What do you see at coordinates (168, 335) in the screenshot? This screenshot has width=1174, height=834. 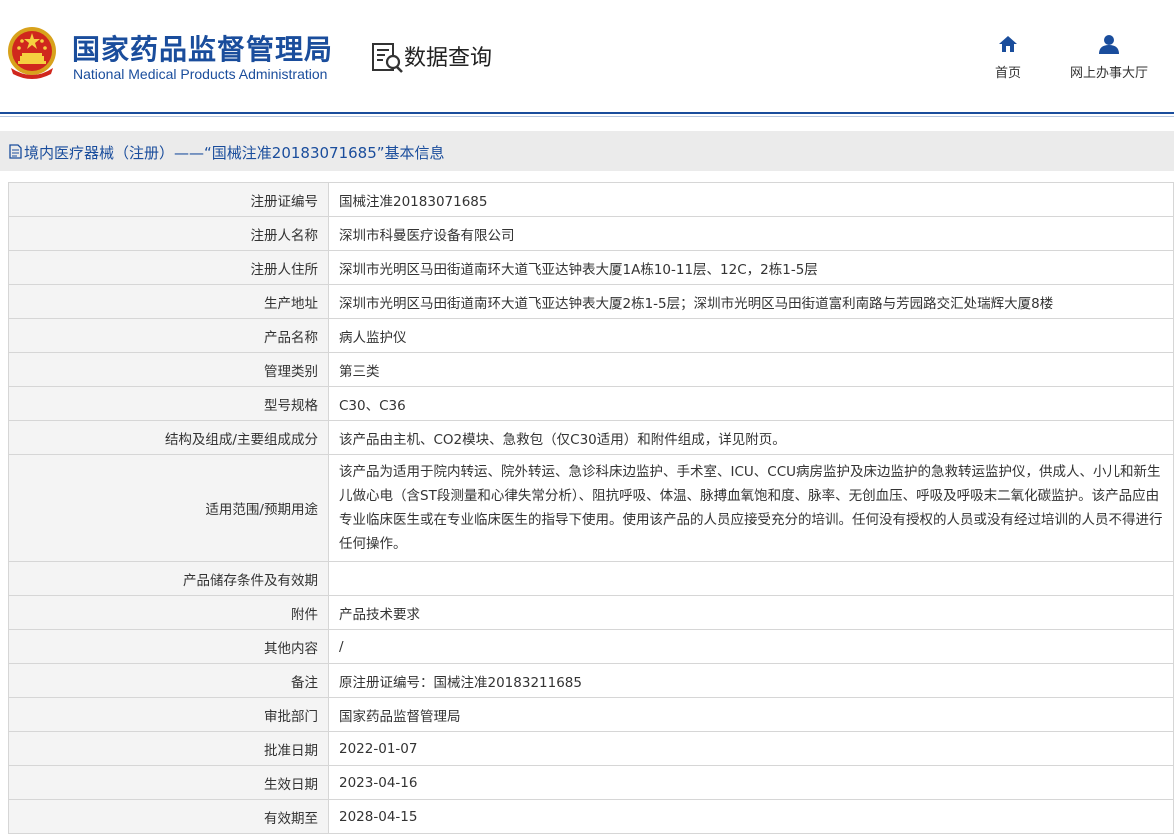 I see `row-label: 产品名称` at bounding box center [168, 335].